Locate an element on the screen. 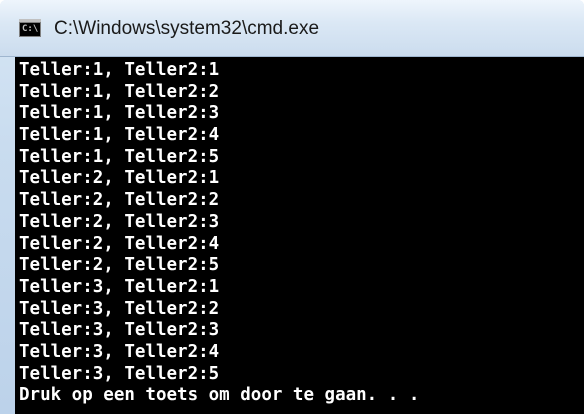 Image resolution: width=584 pixels, height=414 pixels. console-line: Teller:3, Teller2:1 is located at coordinates (119, 286).